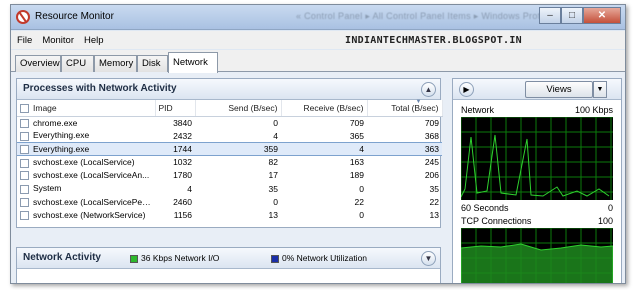 The width and height of the screenshot is (640, 290). What do you see at coordinates (361, 188) in the screenshot?
I see `process-receive-cell-text: 0` at bounding box center [361, 188].